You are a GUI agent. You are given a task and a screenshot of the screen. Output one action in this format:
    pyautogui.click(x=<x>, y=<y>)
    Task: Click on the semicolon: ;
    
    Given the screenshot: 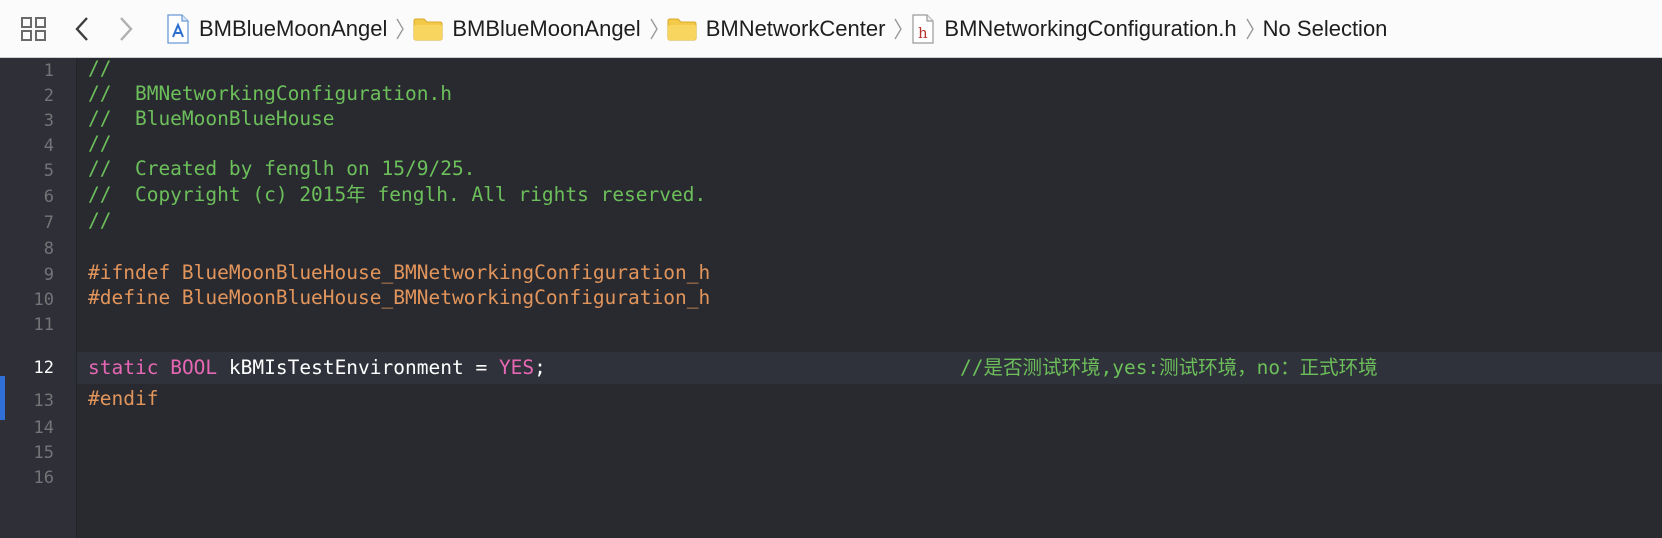 What is the action you would take?
    pyautogui.click(x=540, y=367)
    